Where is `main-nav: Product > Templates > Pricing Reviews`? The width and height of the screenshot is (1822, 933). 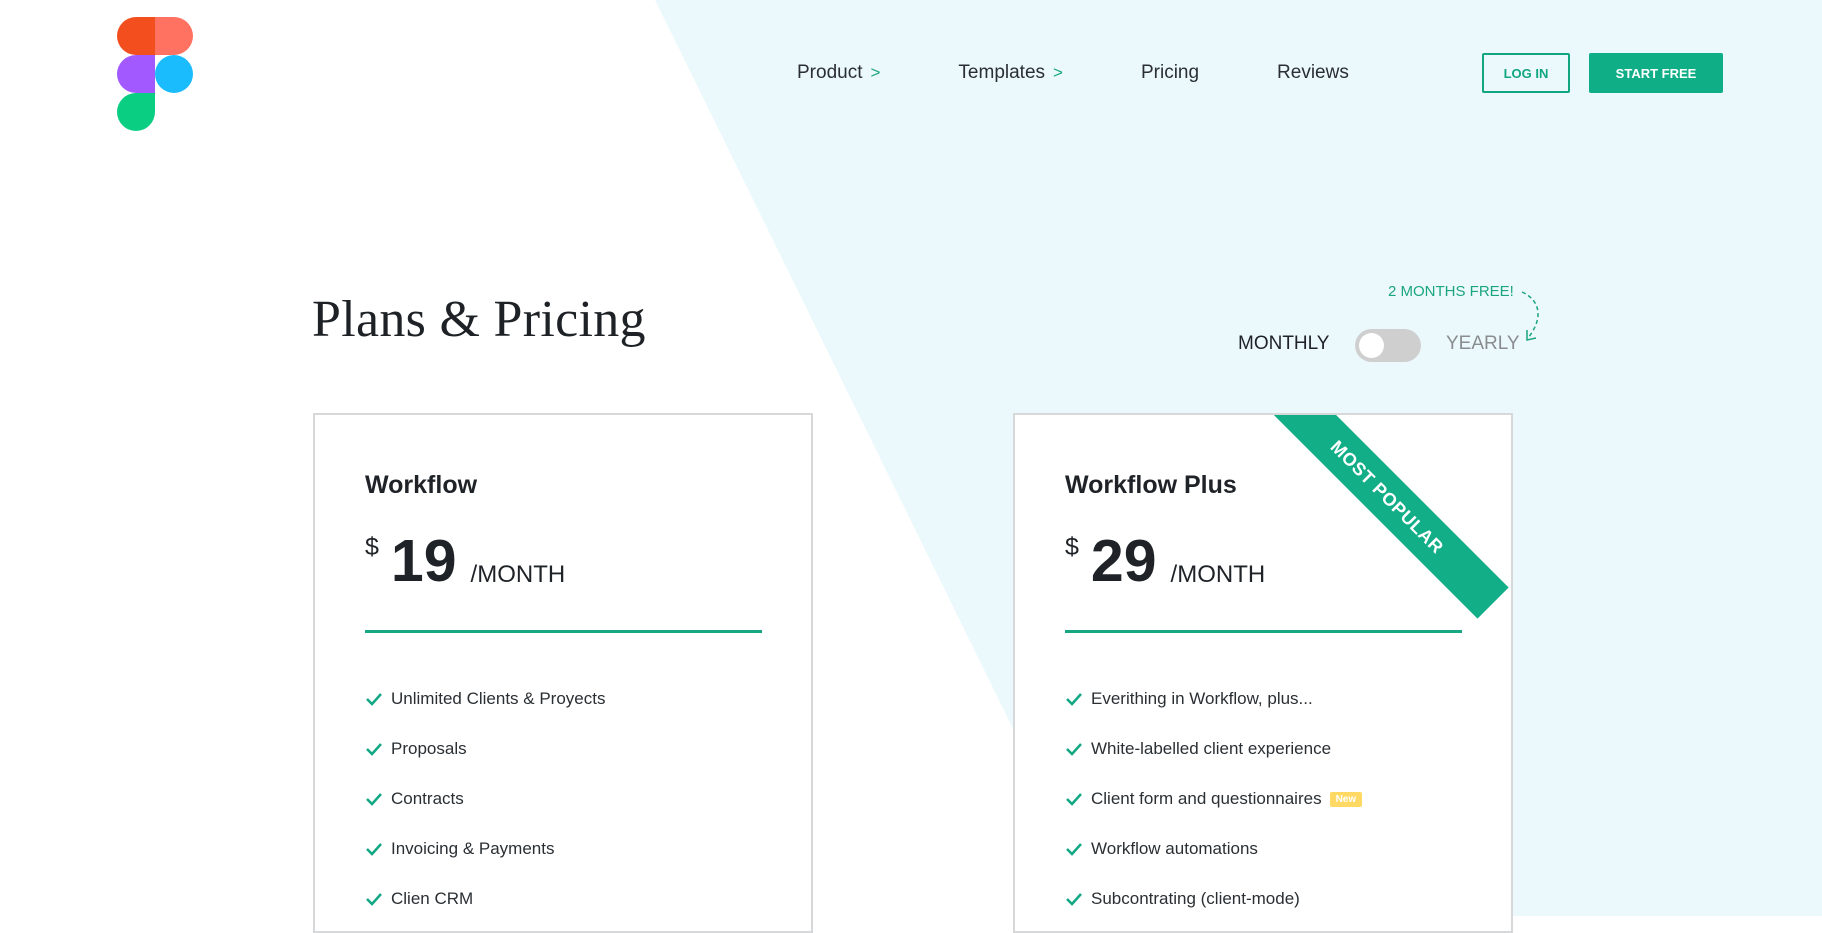
main-nav: Product > Templates > Pricing Reviews is located at coordinates (1073, 73).